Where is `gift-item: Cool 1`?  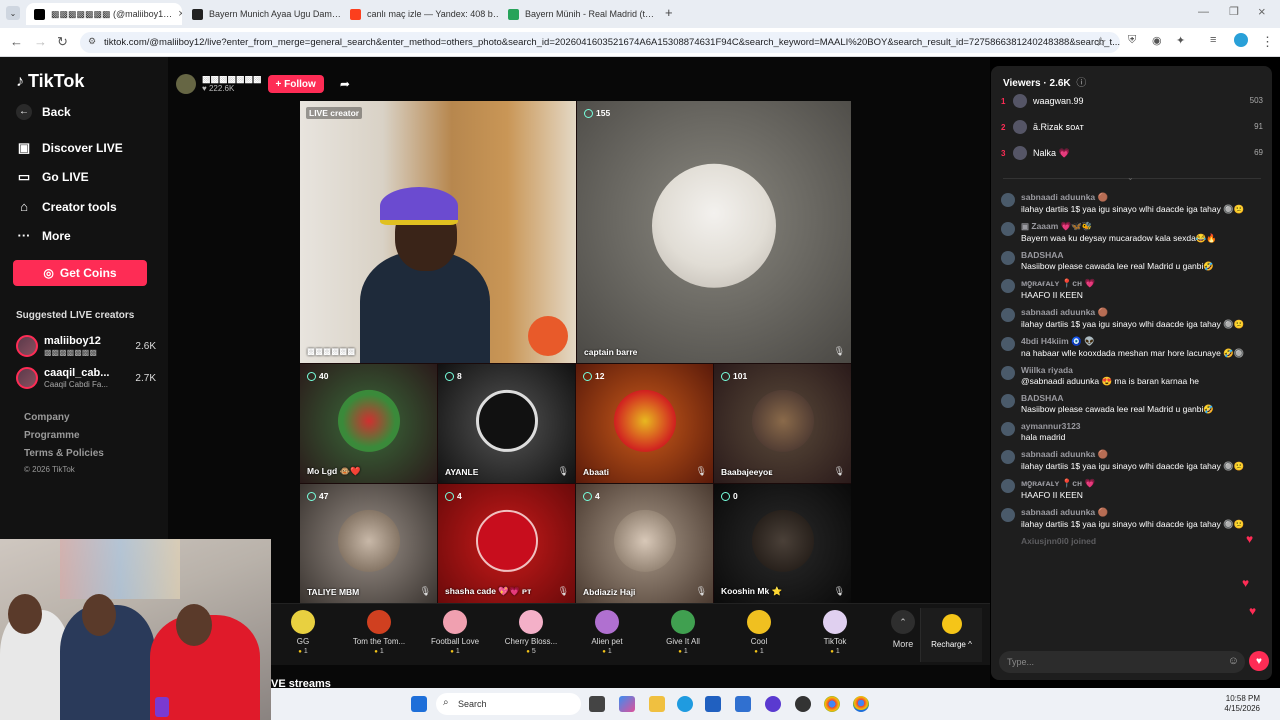 gift-item: Cool 1 is located at coordinates (759, 632).